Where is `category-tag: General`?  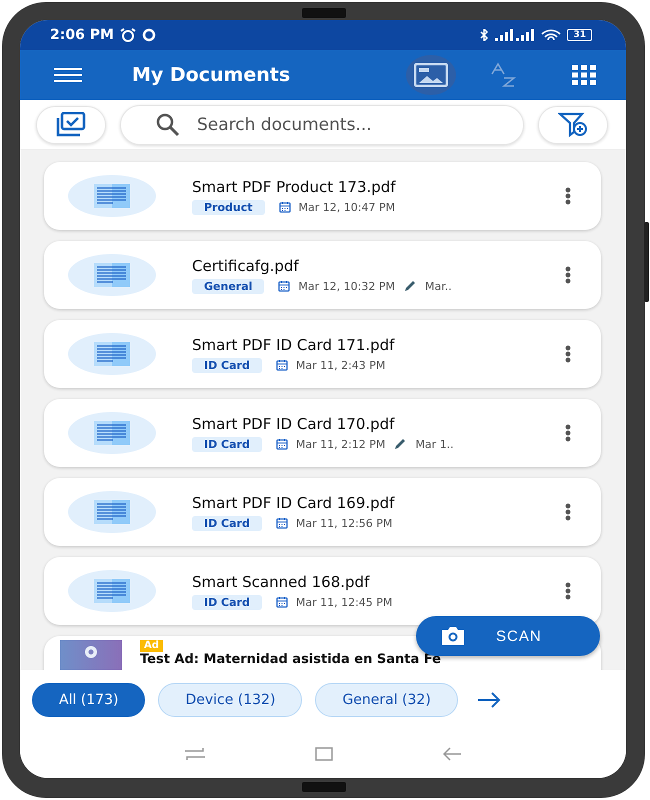
category-tag: General is located at coordinates (228, 286).